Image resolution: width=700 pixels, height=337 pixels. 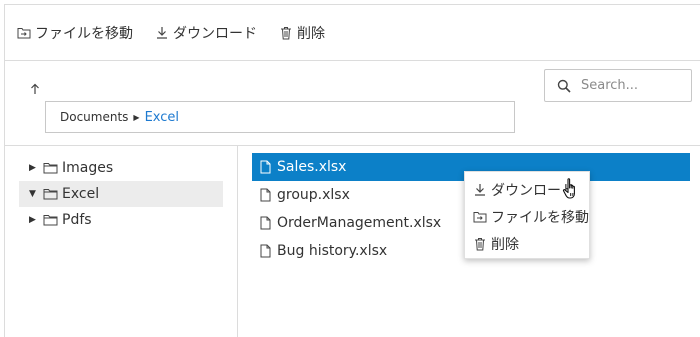 What do you see at coordinates (311, 33) in the screenshot?
I see `delete-label: 削除` at bounding box center [311, 33].